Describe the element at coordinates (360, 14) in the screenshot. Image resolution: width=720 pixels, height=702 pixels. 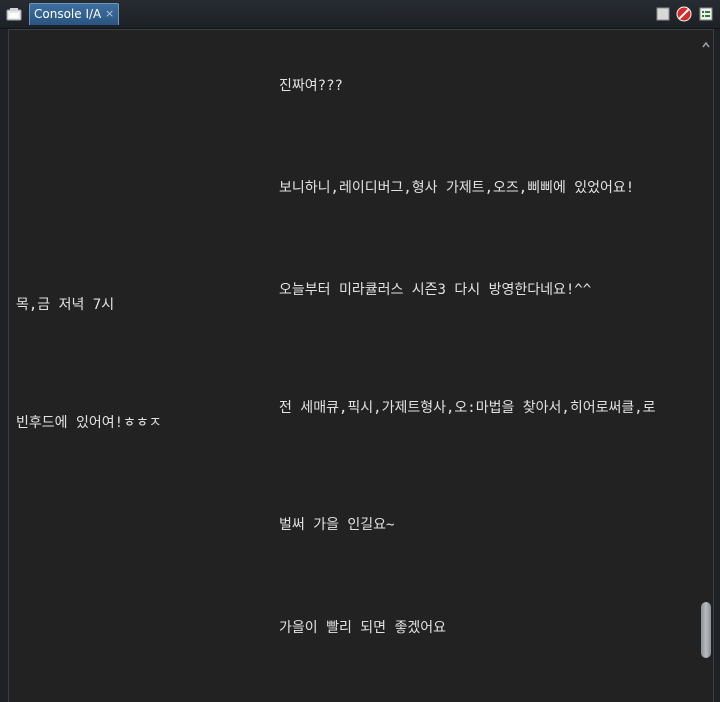
I see `tab-bar: Console I/A ×` at that location.